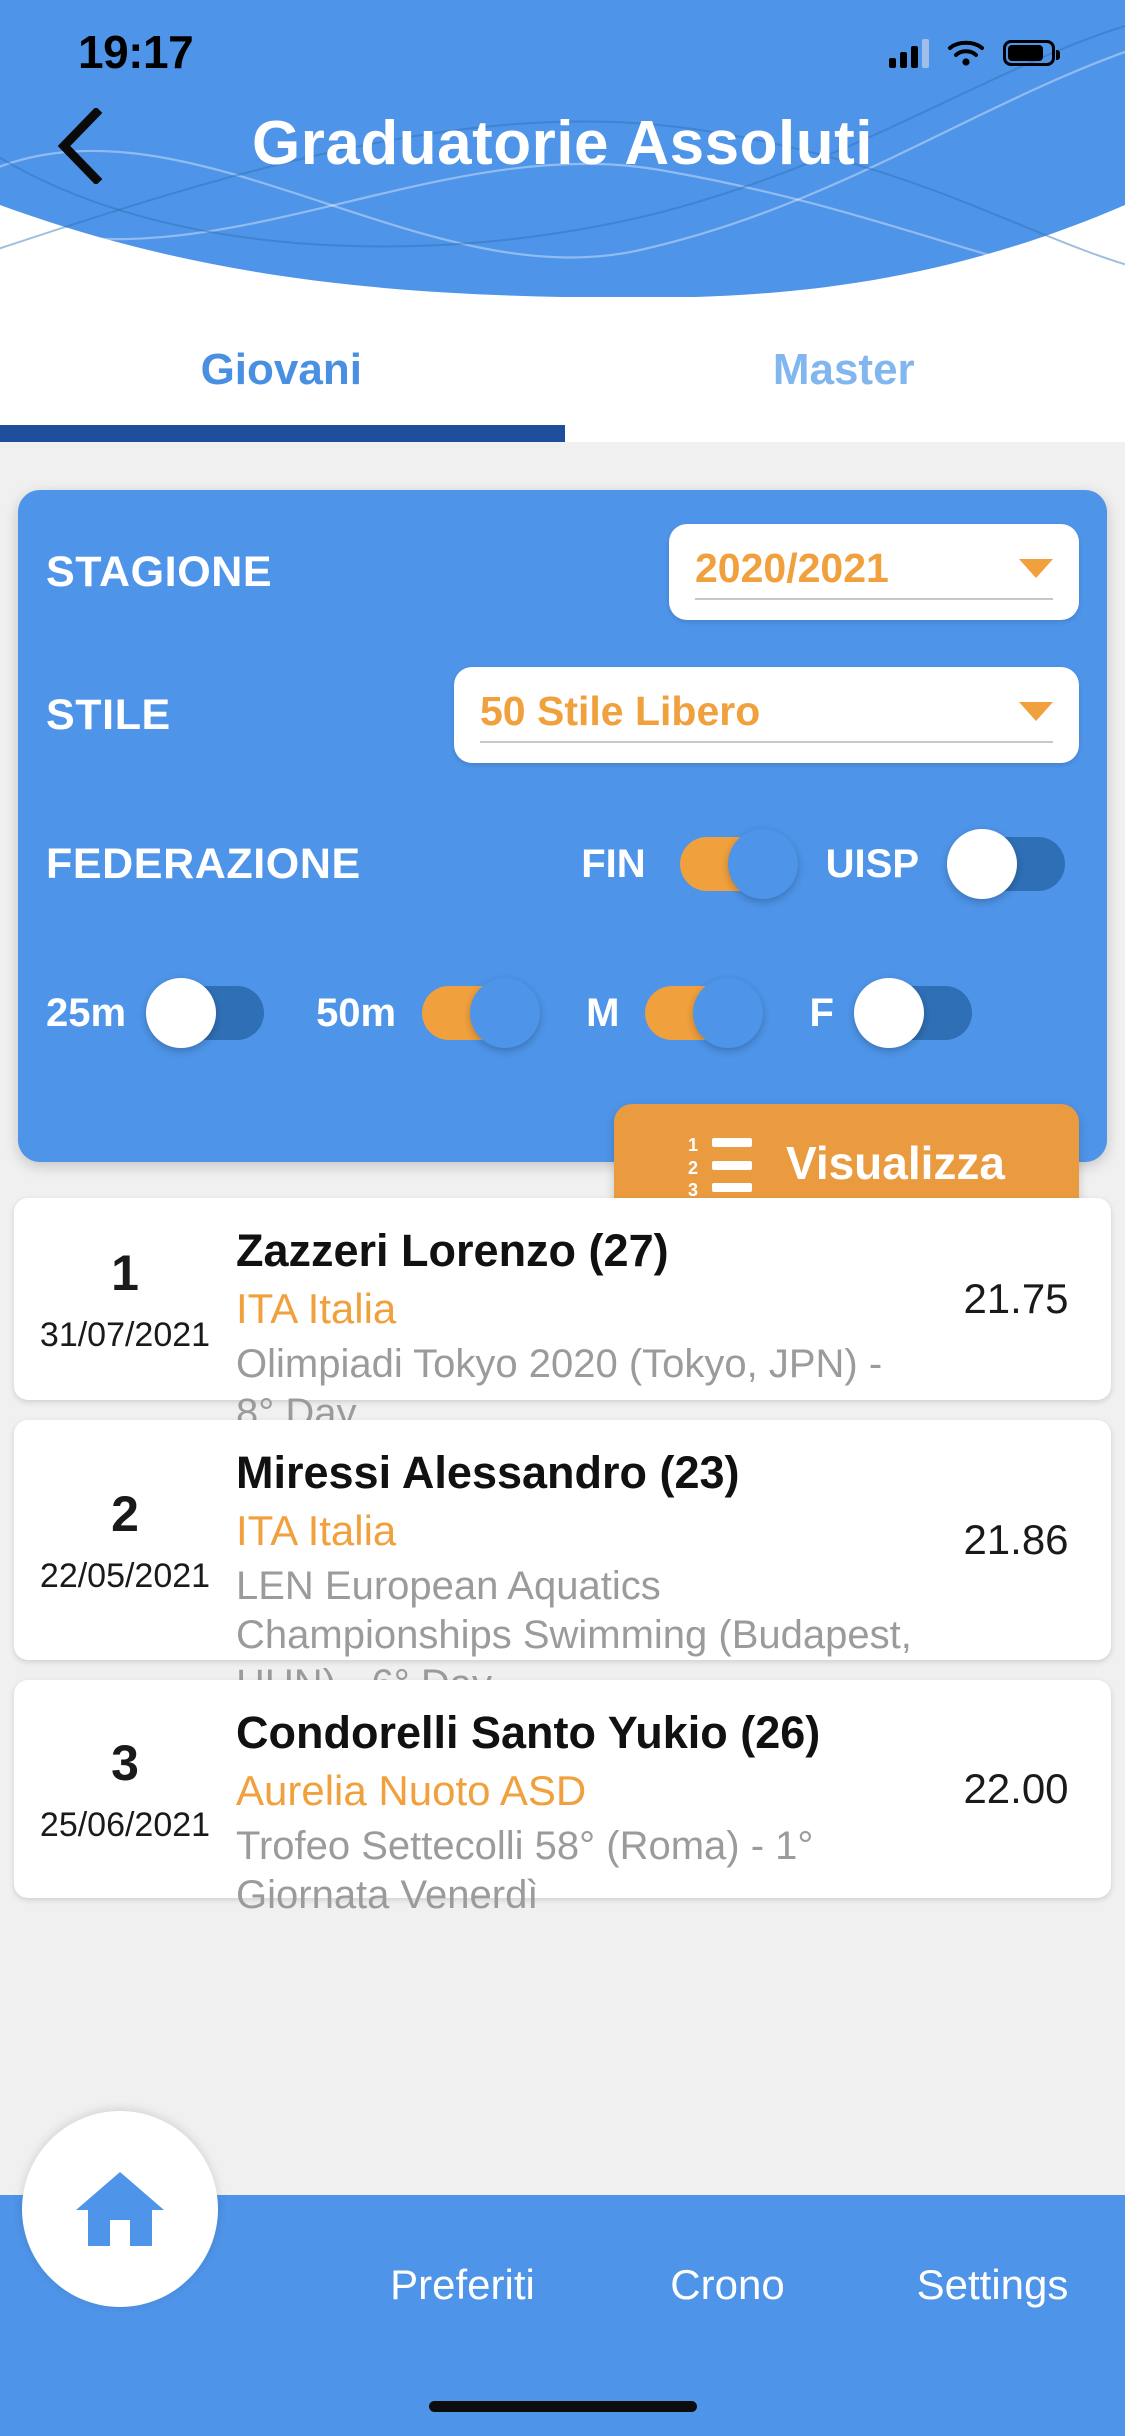 This screenshot has width=1125, height=2436. Describe the element at coordinates (872, 863) in the screenshot. I see `switch-label-uisp: UISP` at that location.